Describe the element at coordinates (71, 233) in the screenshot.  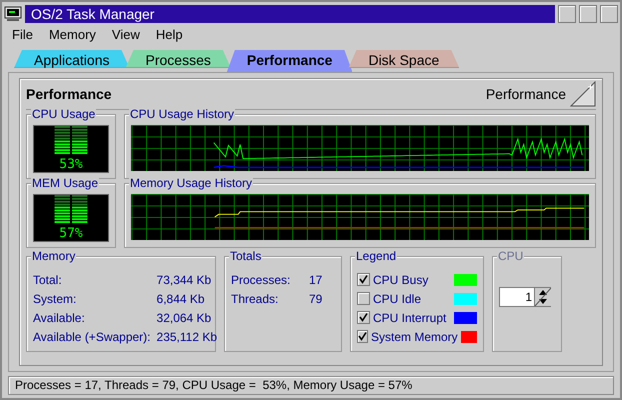
I see `memory-reading: 57%` at that location.